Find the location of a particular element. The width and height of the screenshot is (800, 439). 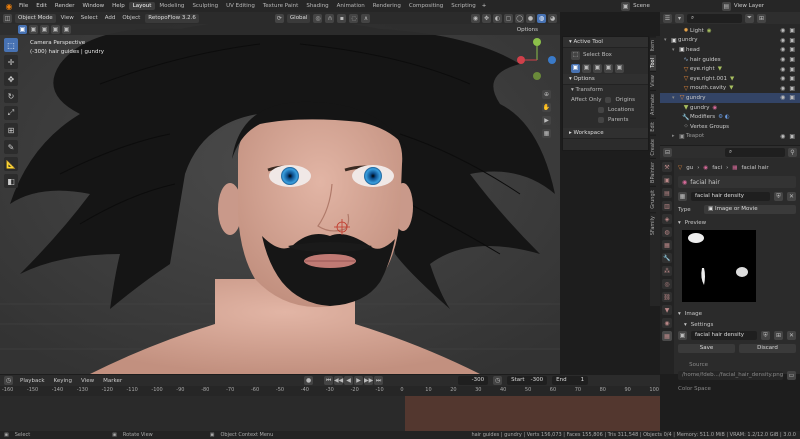

mode-intersect-icon: ▣ is located at coordinates (619, 68).